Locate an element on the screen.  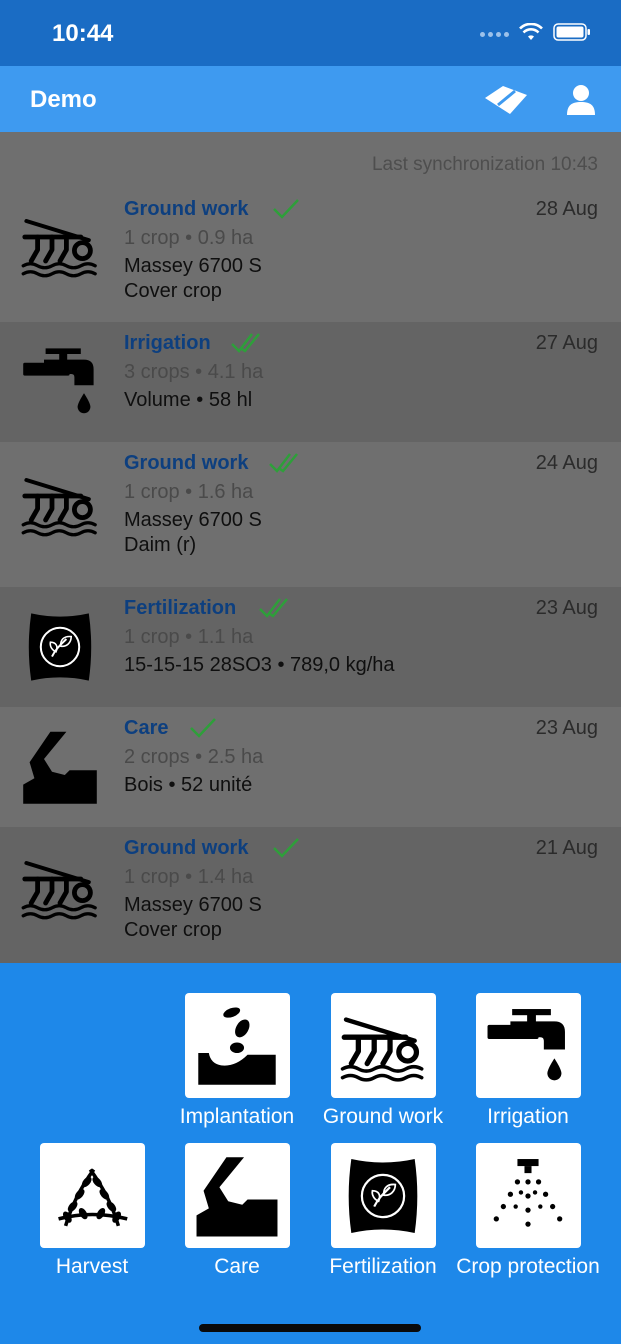
user-icon is located at coordinates (581, 100).